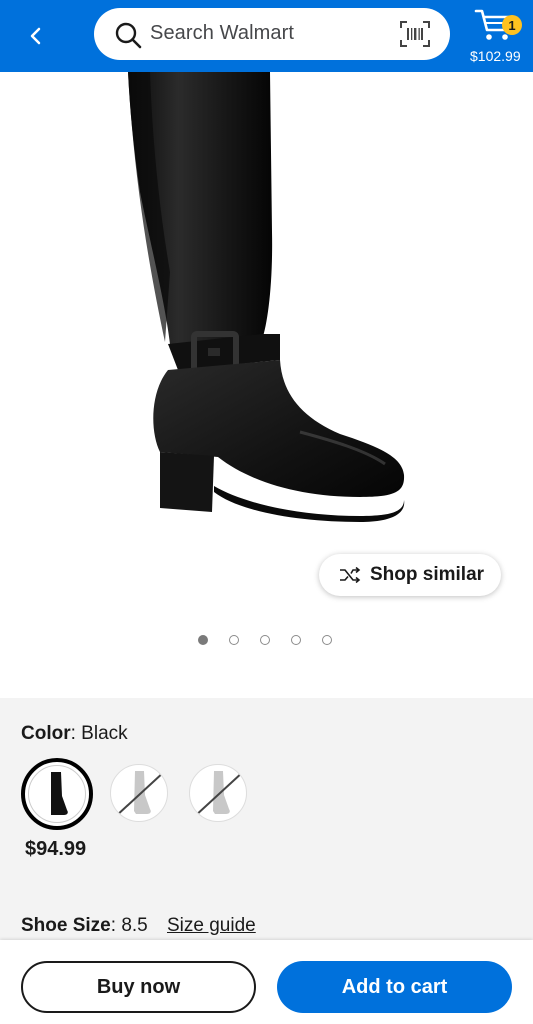 The width and height of the screenshot is (533, 1024). What do you see at coordinates (128, 35) in the screenshot?
I see `search-icon` at bounding box center [128, 35].